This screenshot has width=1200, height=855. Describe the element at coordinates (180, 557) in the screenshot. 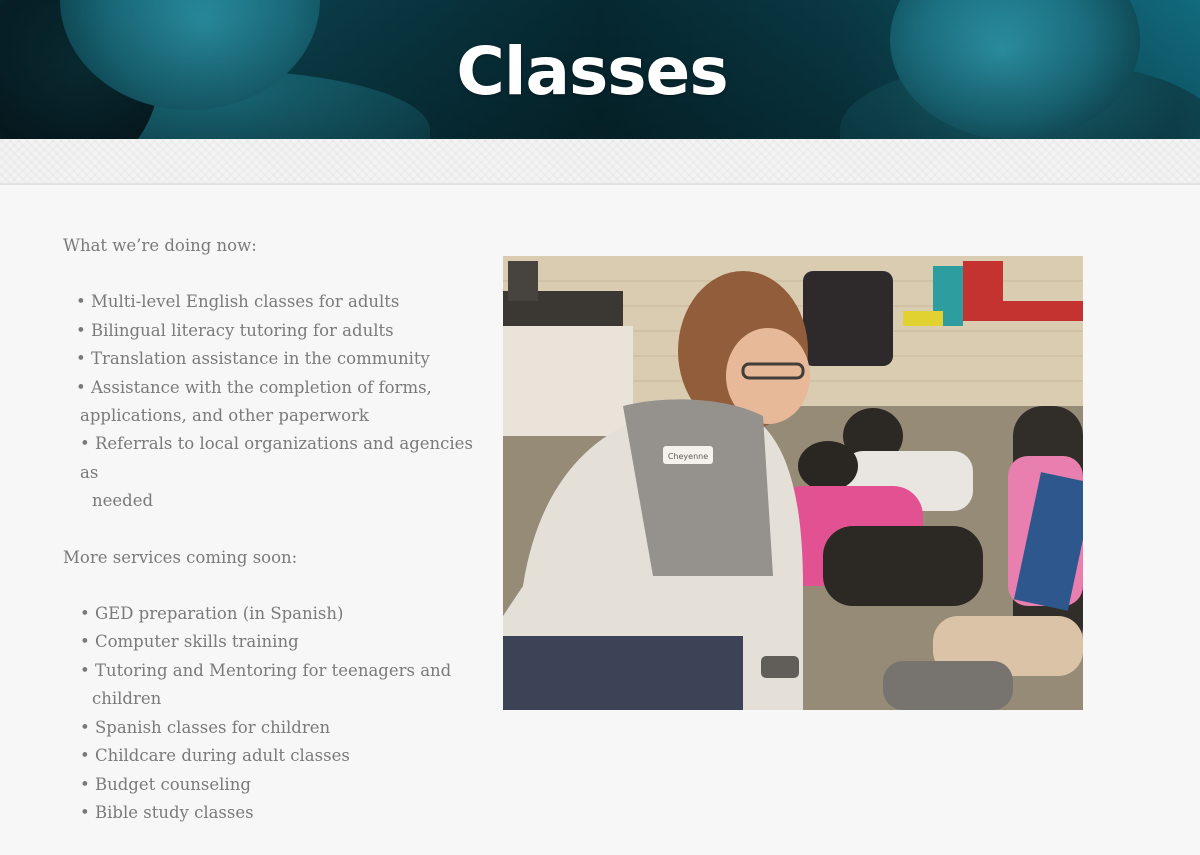

I see `section-heading-upcoming: More services coming soon:` at that location.